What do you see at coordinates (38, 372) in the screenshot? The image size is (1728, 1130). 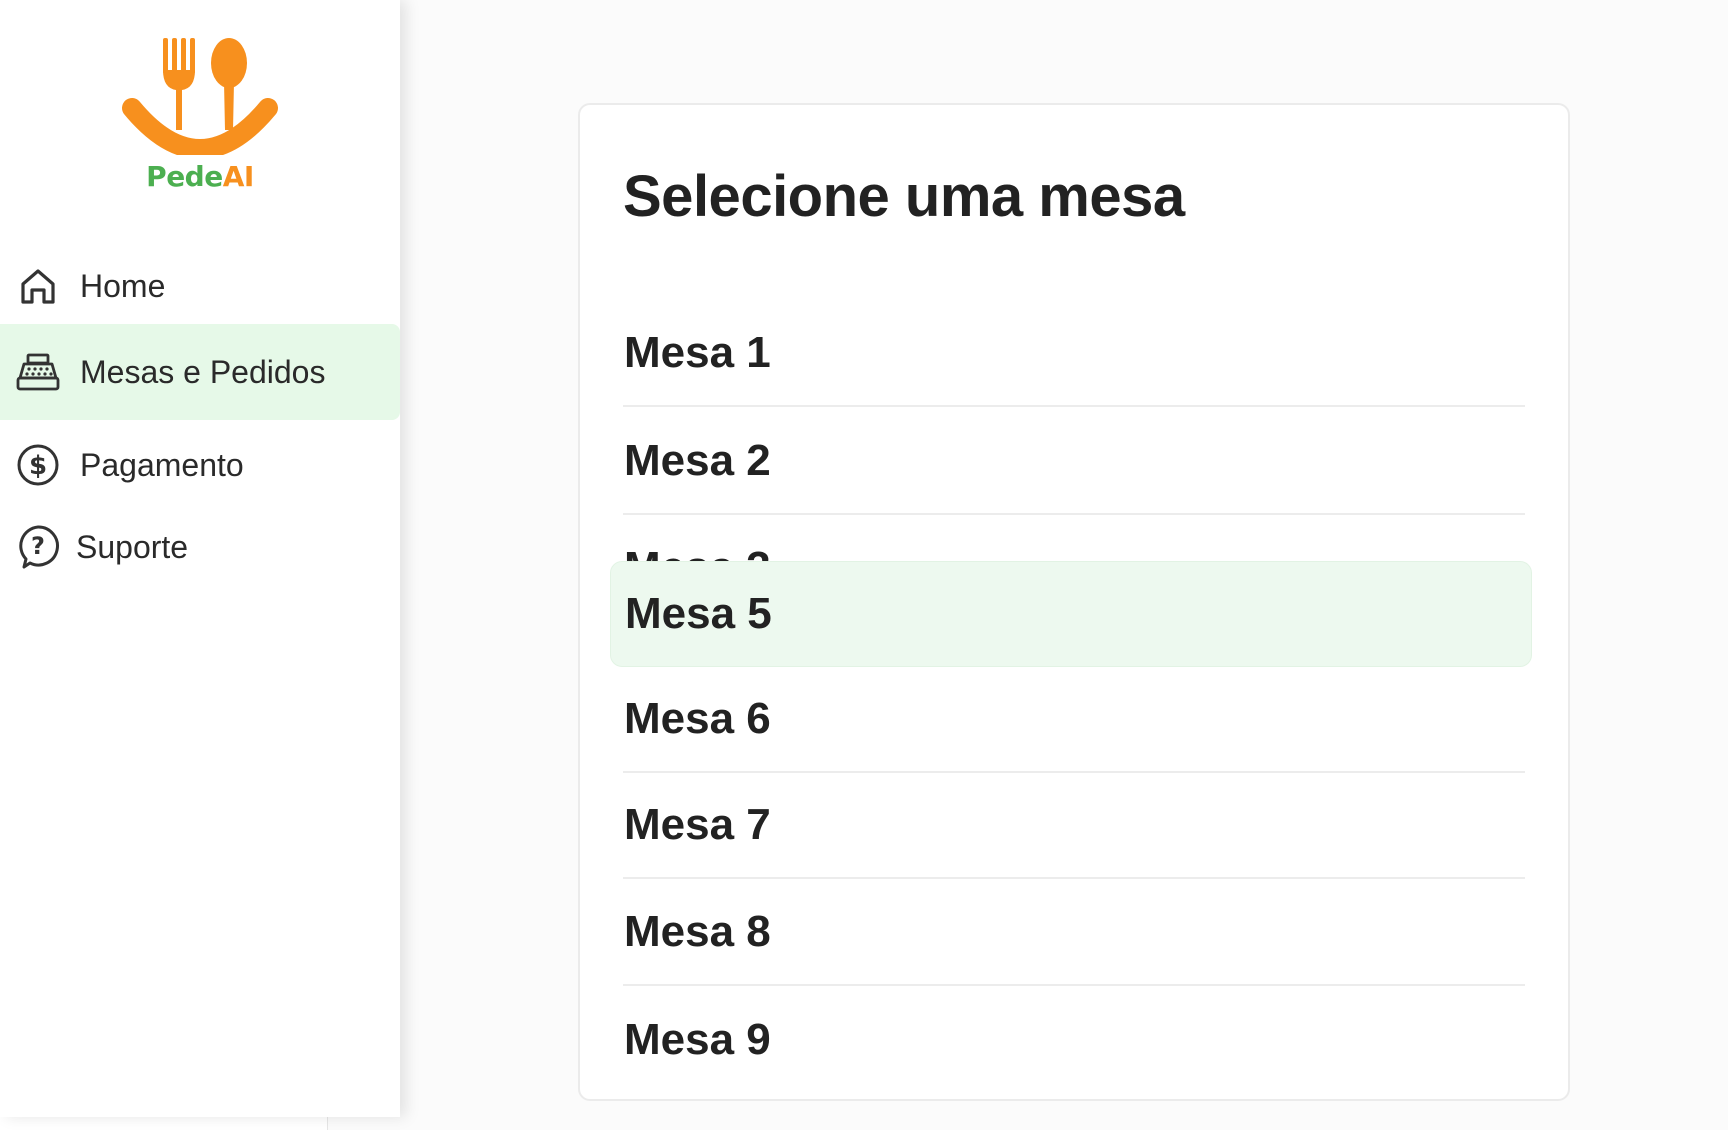 I see `cash-register-icon` at bounding box center [38, 372].